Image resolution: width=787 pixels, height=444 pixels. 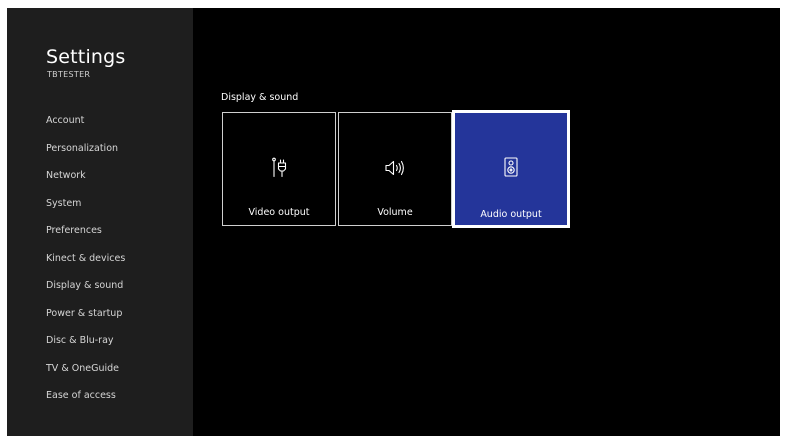 I want to click on sidebar-item-power-startup: Power & startup, so click(x=100, y=318).